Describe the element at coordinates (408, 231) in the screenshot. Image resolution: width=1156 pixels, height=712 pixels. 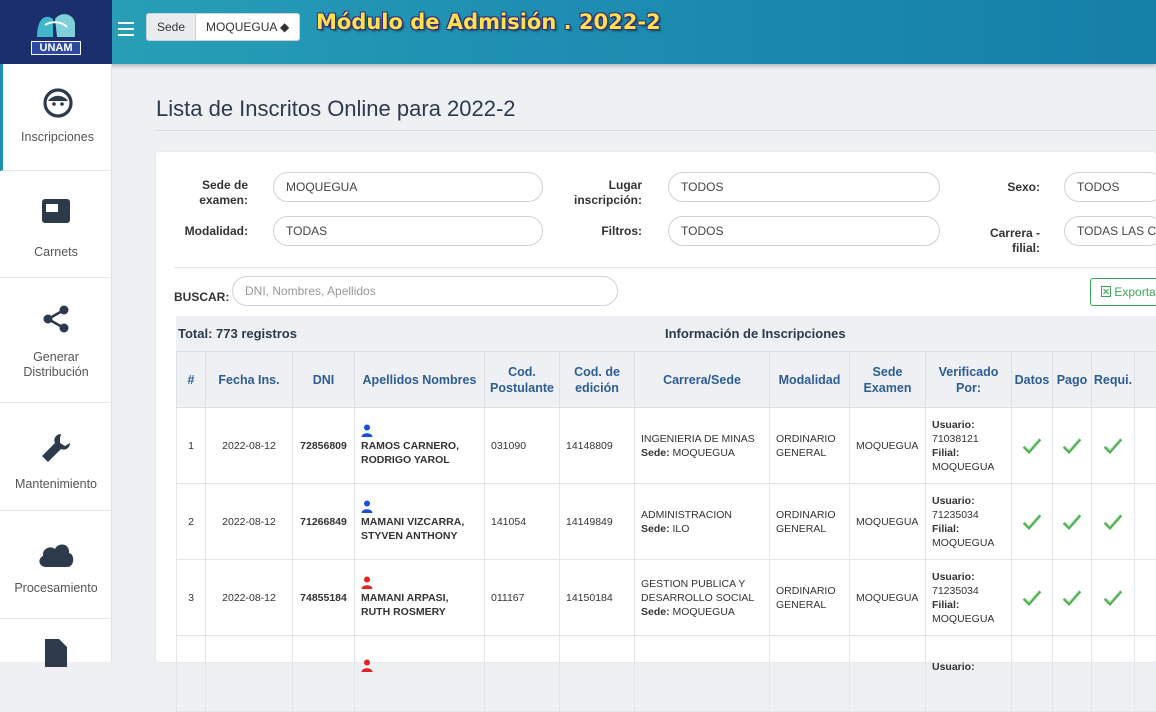
I see `modalidad-select: TODAS` at that location.